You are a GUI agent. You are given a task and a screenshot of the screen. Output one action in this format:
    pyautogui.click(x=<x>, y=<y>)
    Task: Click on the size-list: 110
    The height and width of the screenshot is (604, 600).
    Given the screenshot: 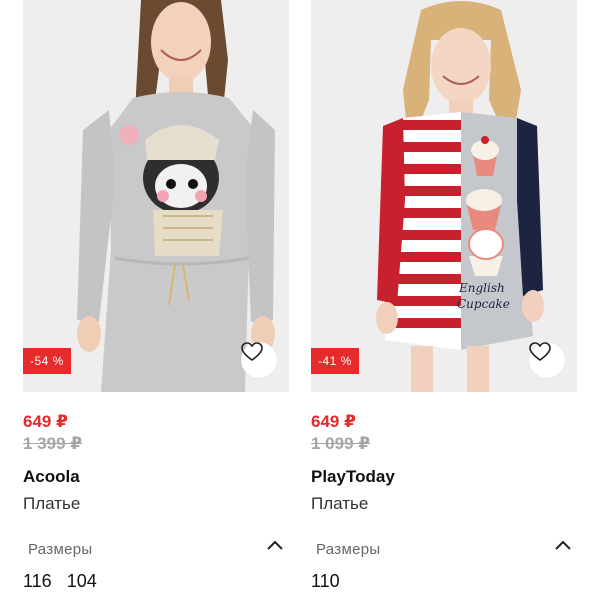 What is the action you would take?
    pyautogui.click(x=330, y=581)
    